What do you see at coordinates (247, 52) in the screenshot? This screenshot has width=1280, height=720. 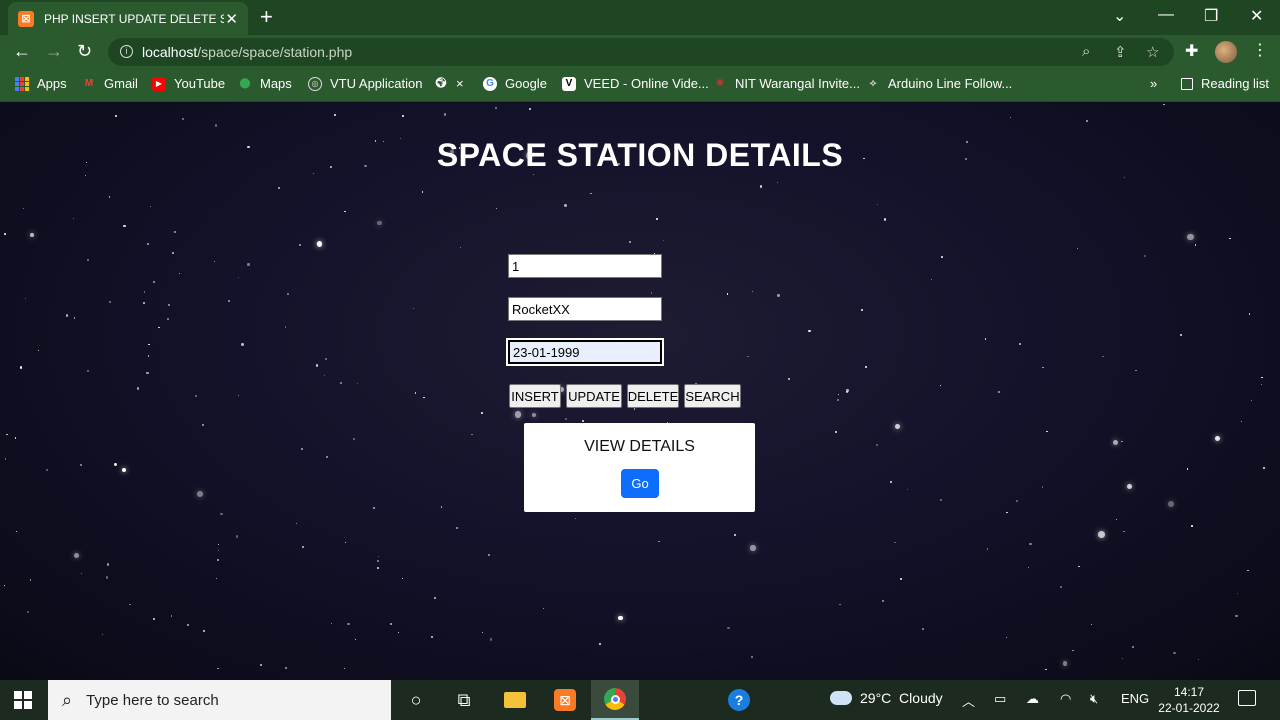 I see `url-text: localhost/space/space/station.php` at bounding box center [247, 52].